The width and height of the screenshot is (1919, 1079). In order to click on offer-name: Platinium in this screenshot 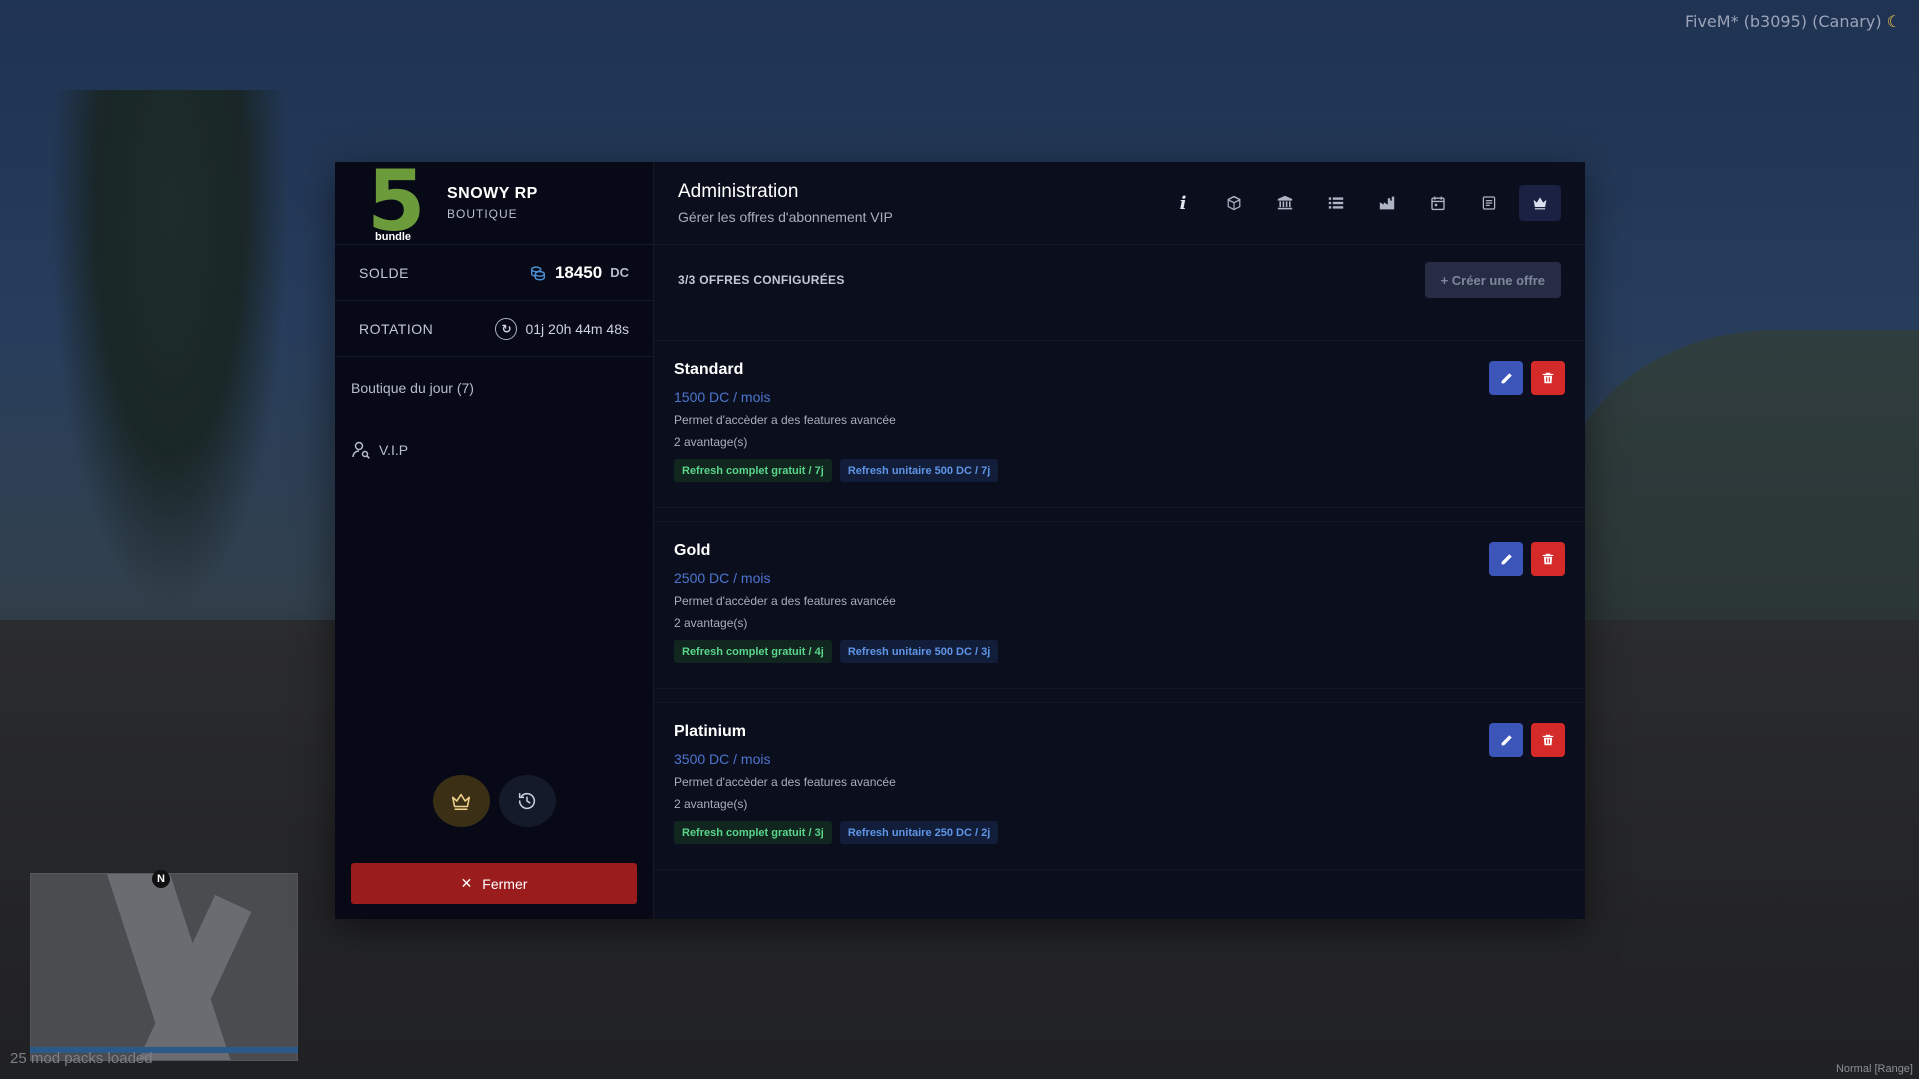, I will do `click(710, 731)`.